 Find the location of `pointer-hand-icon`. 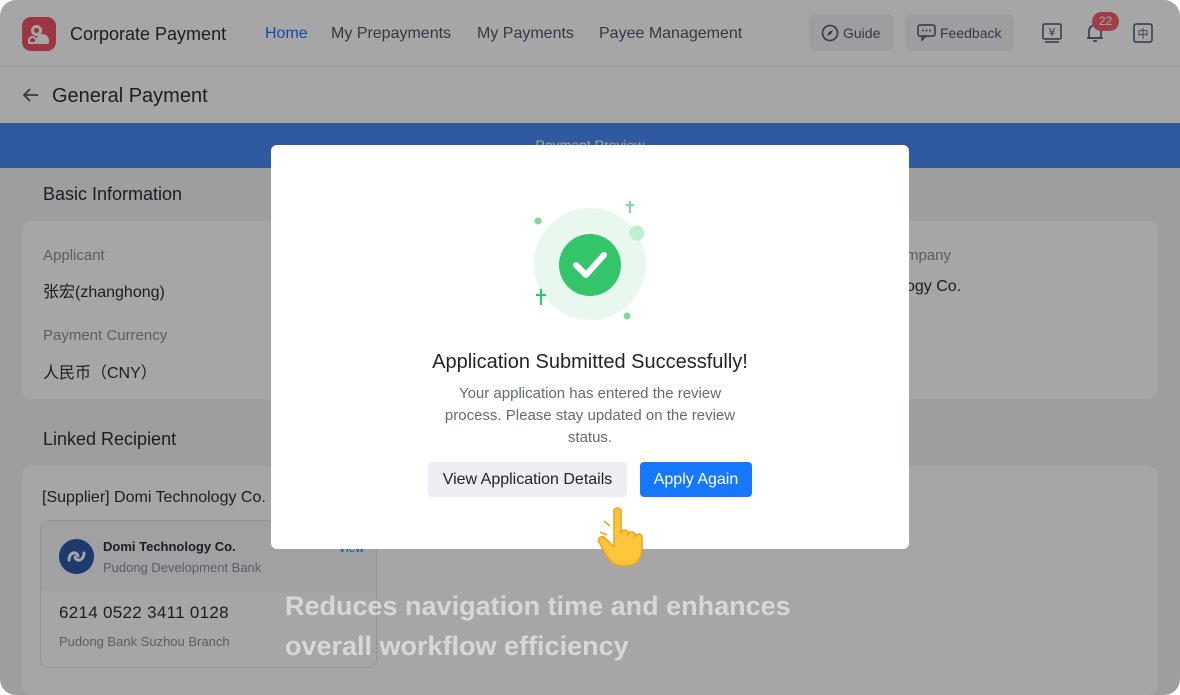

pointer-hand-icon is located at coordinates (620, 536).